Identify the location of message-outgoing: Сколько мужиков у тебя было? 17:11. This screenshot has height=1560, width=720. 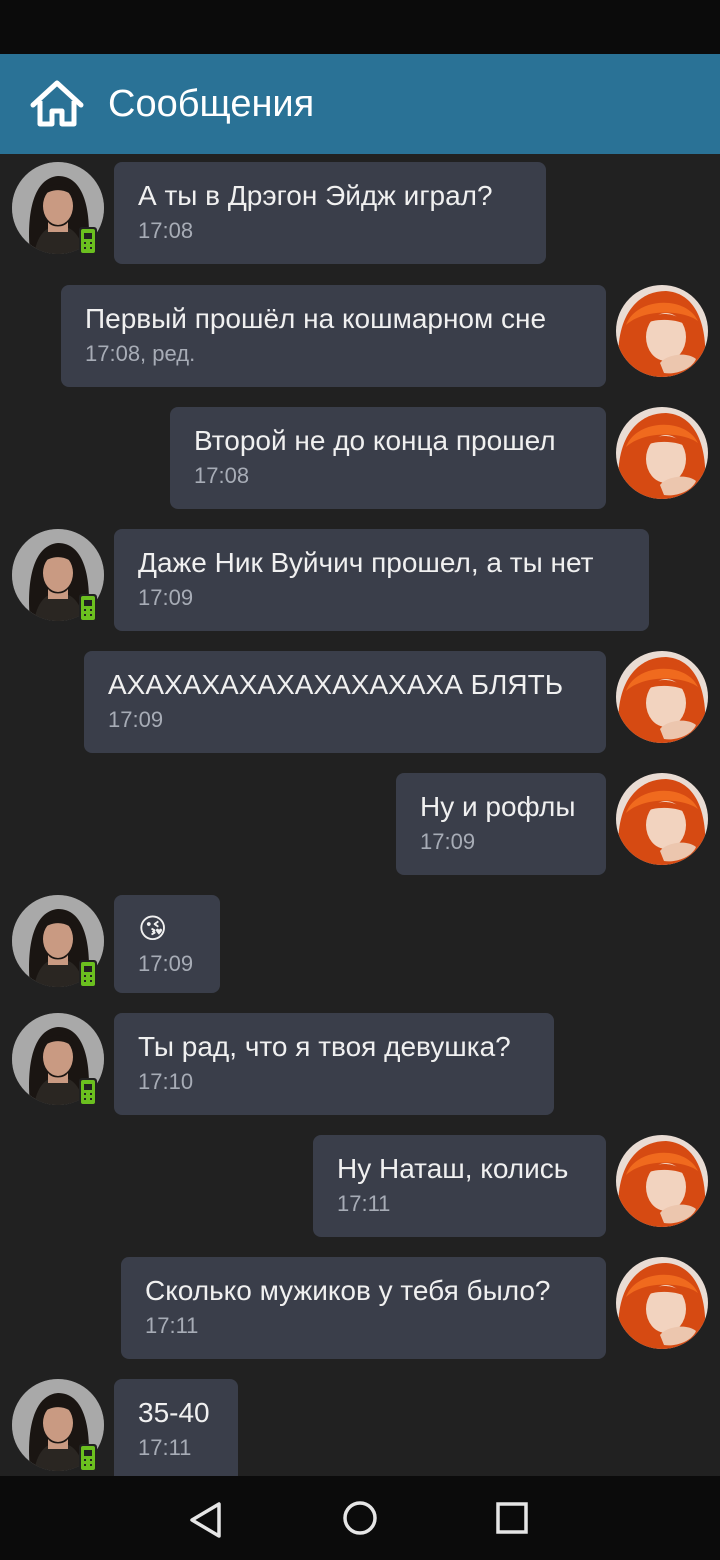
(360, 1309).